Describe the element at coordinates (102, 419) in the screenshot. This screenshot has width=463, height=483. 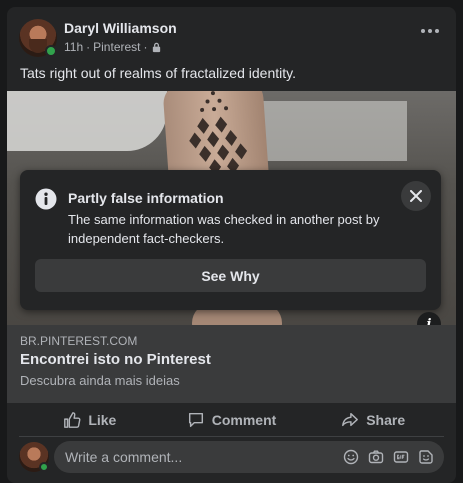
I see `like-label: Like` at that location.